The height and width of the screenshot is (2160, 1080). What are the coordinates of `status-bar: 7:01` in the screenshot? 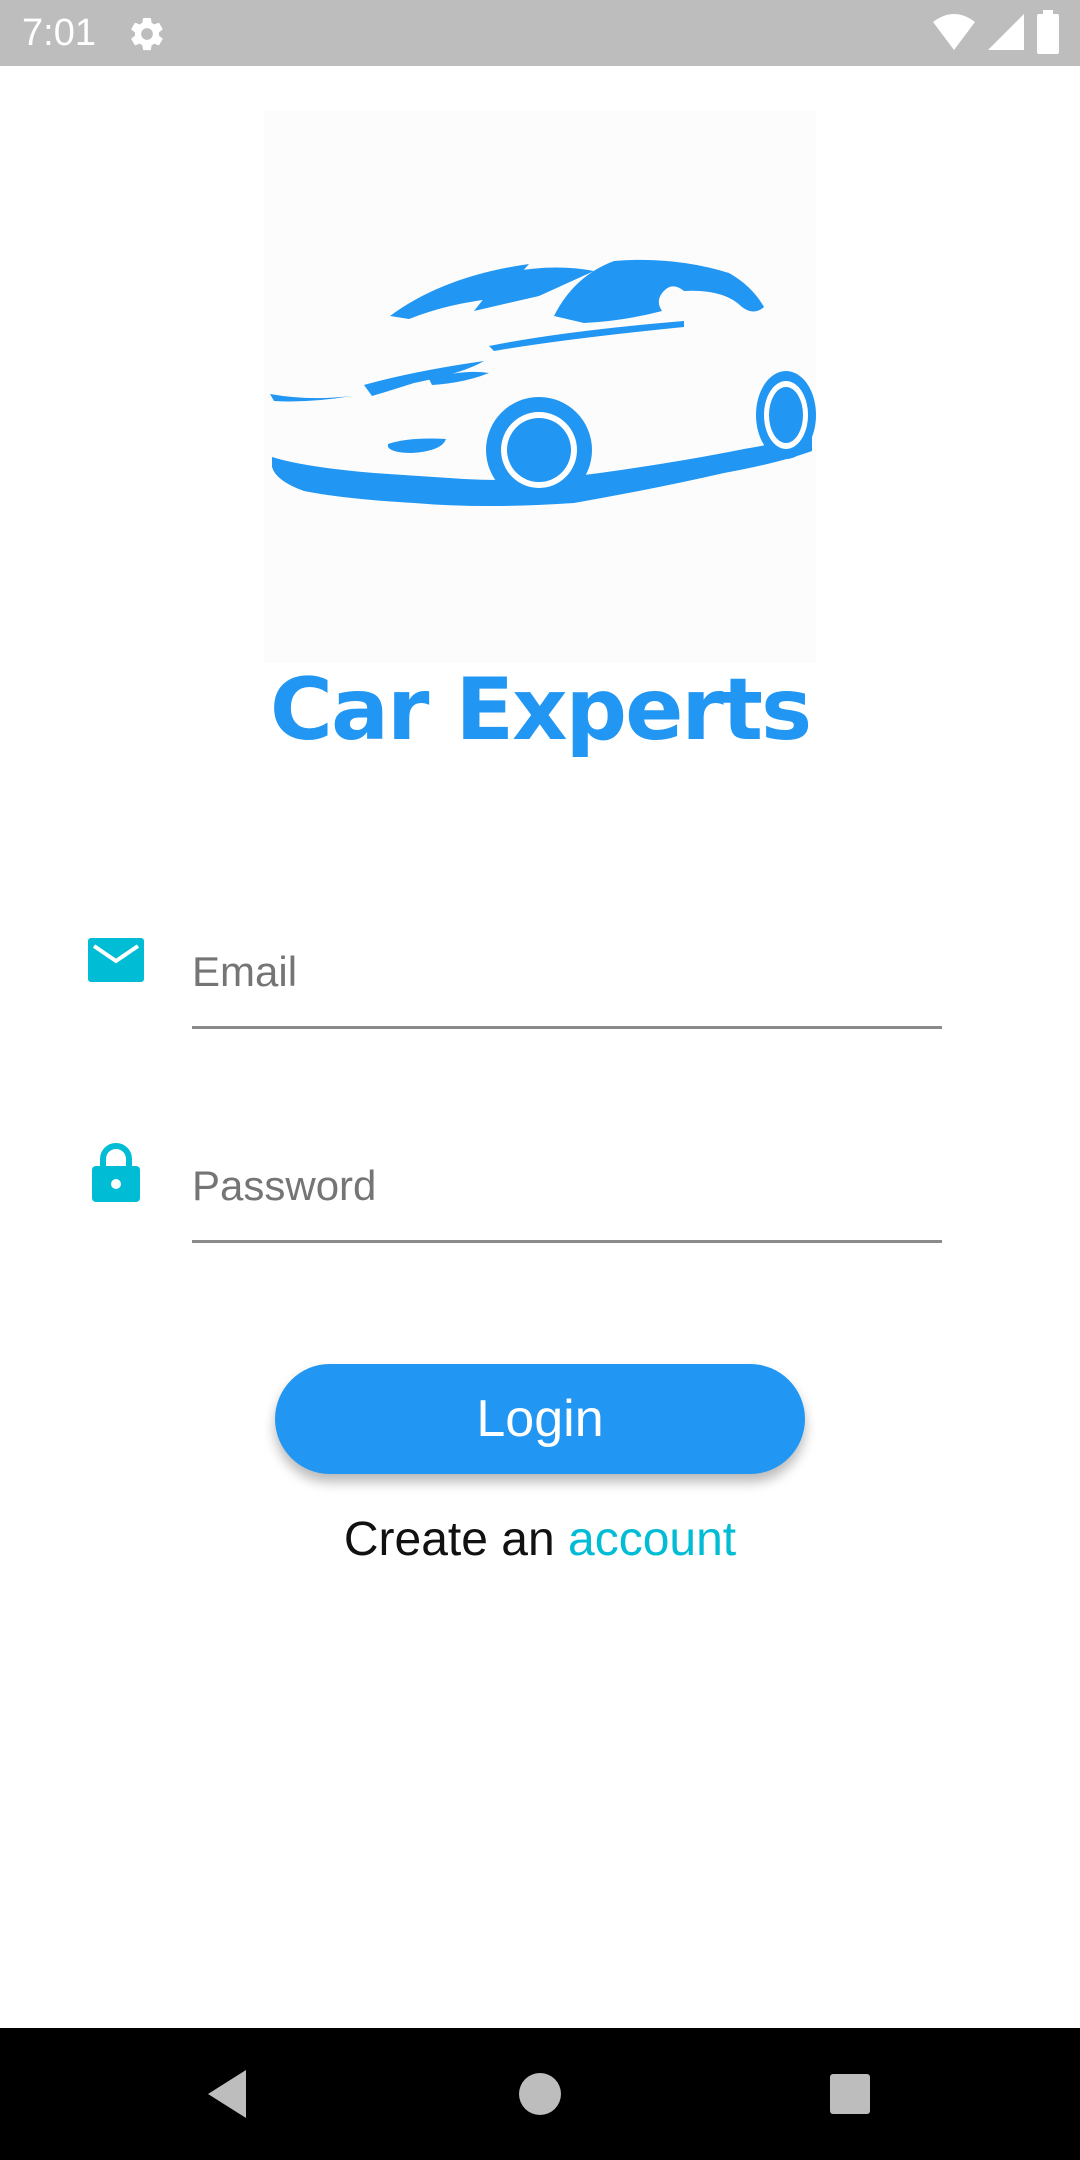 It's located at (540, 33).